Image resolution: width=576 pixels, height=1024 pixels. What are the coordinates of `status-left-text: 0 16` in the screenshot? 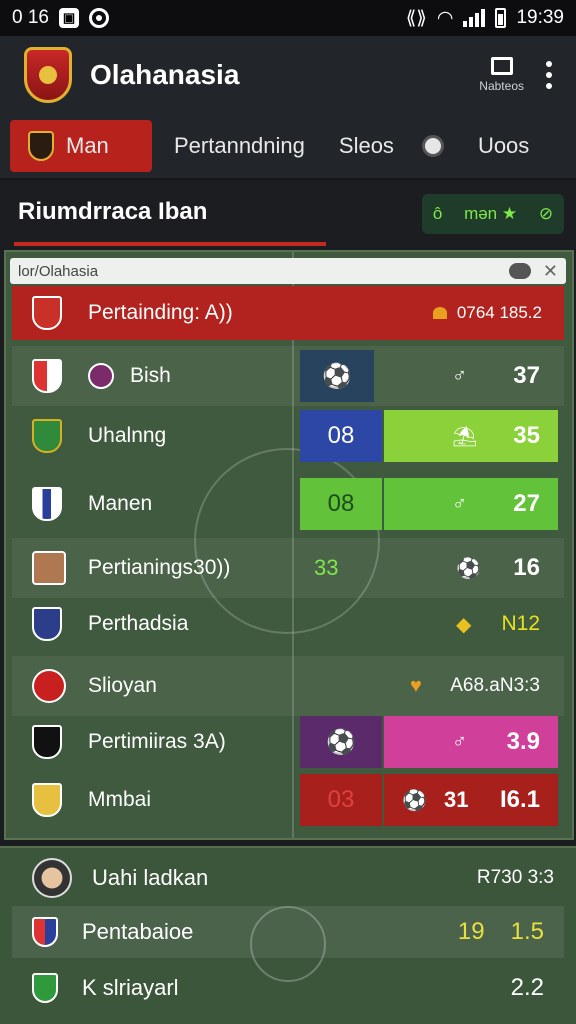 It's located at (30, 17).